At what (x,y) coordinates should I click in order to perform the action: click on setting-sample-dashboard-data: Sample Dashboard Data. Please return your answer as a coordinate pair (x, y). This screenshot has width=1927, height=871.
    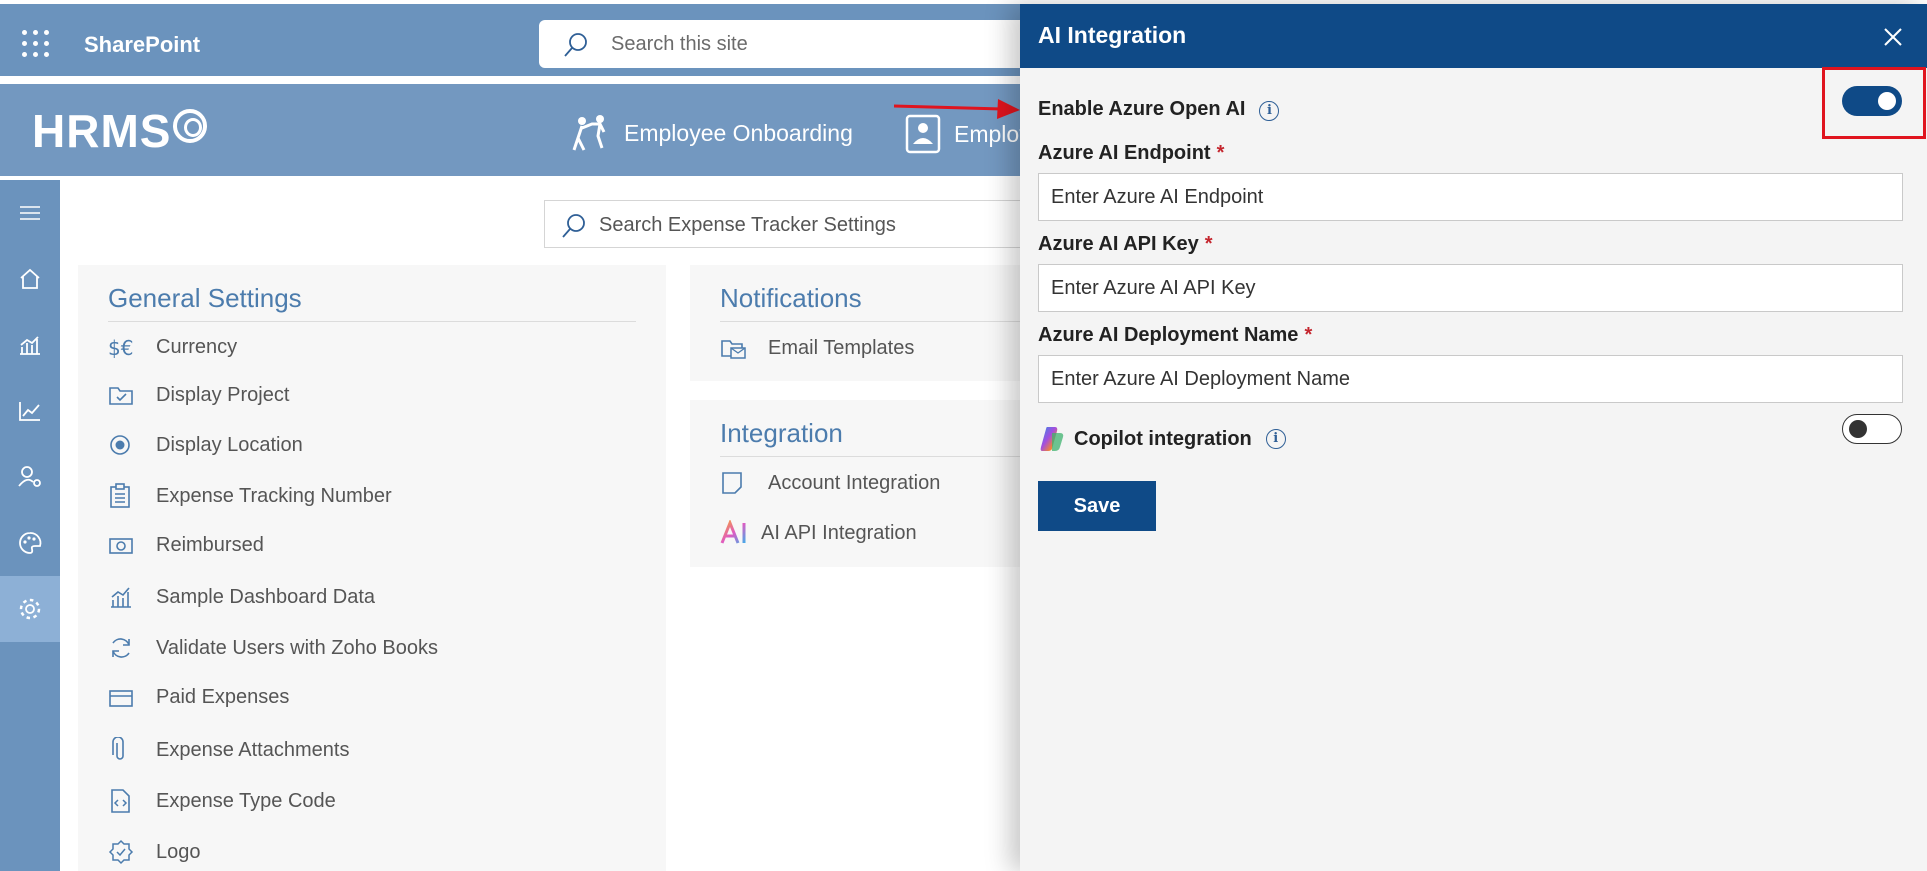
    Looking at the image, I should click on (241, 597).